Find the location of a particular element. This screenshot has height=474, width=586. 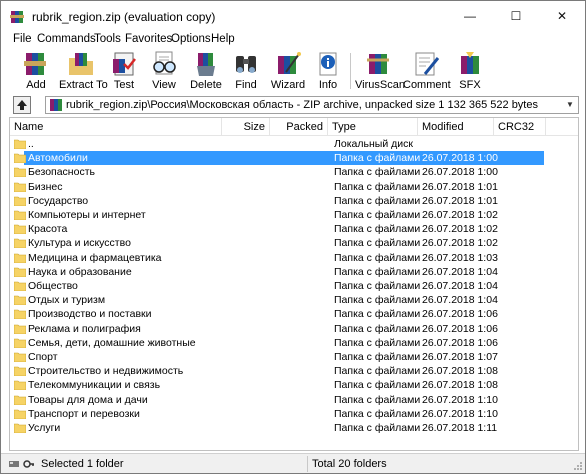

maximize-button: ☐ is located at coordinates (516, 16).